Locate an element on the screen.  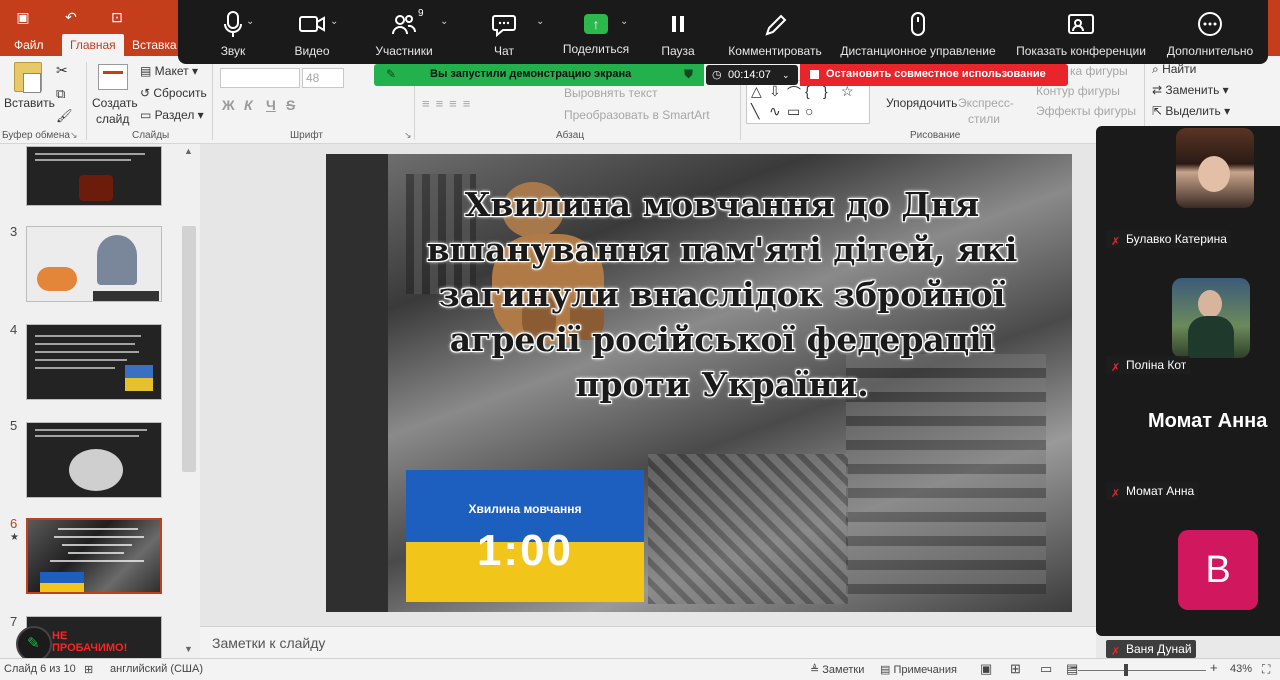
scroll-up-icon: ▲ is located at coordinates (188, 151).